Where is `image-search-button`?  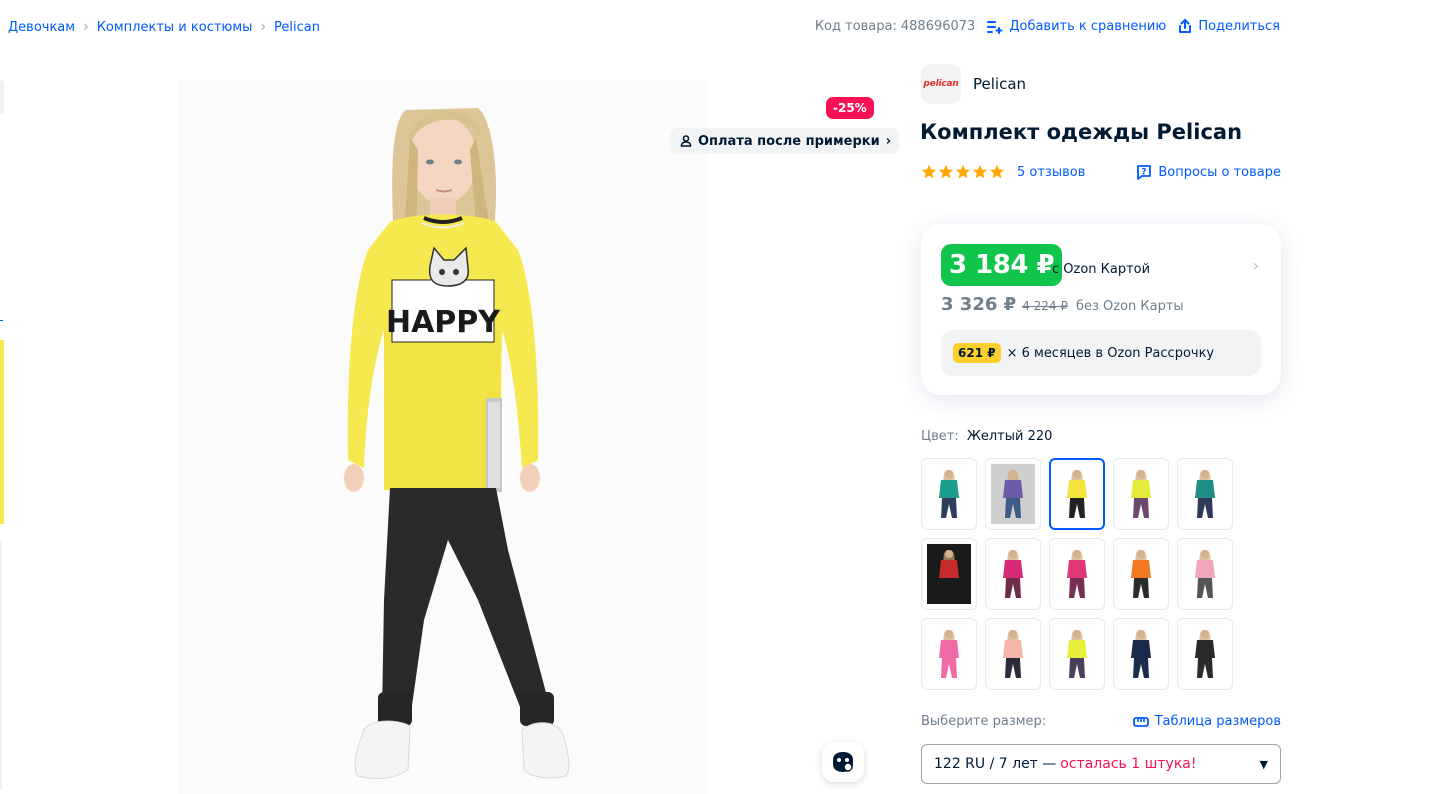
image-search-button is located at coordinates (843, 762).